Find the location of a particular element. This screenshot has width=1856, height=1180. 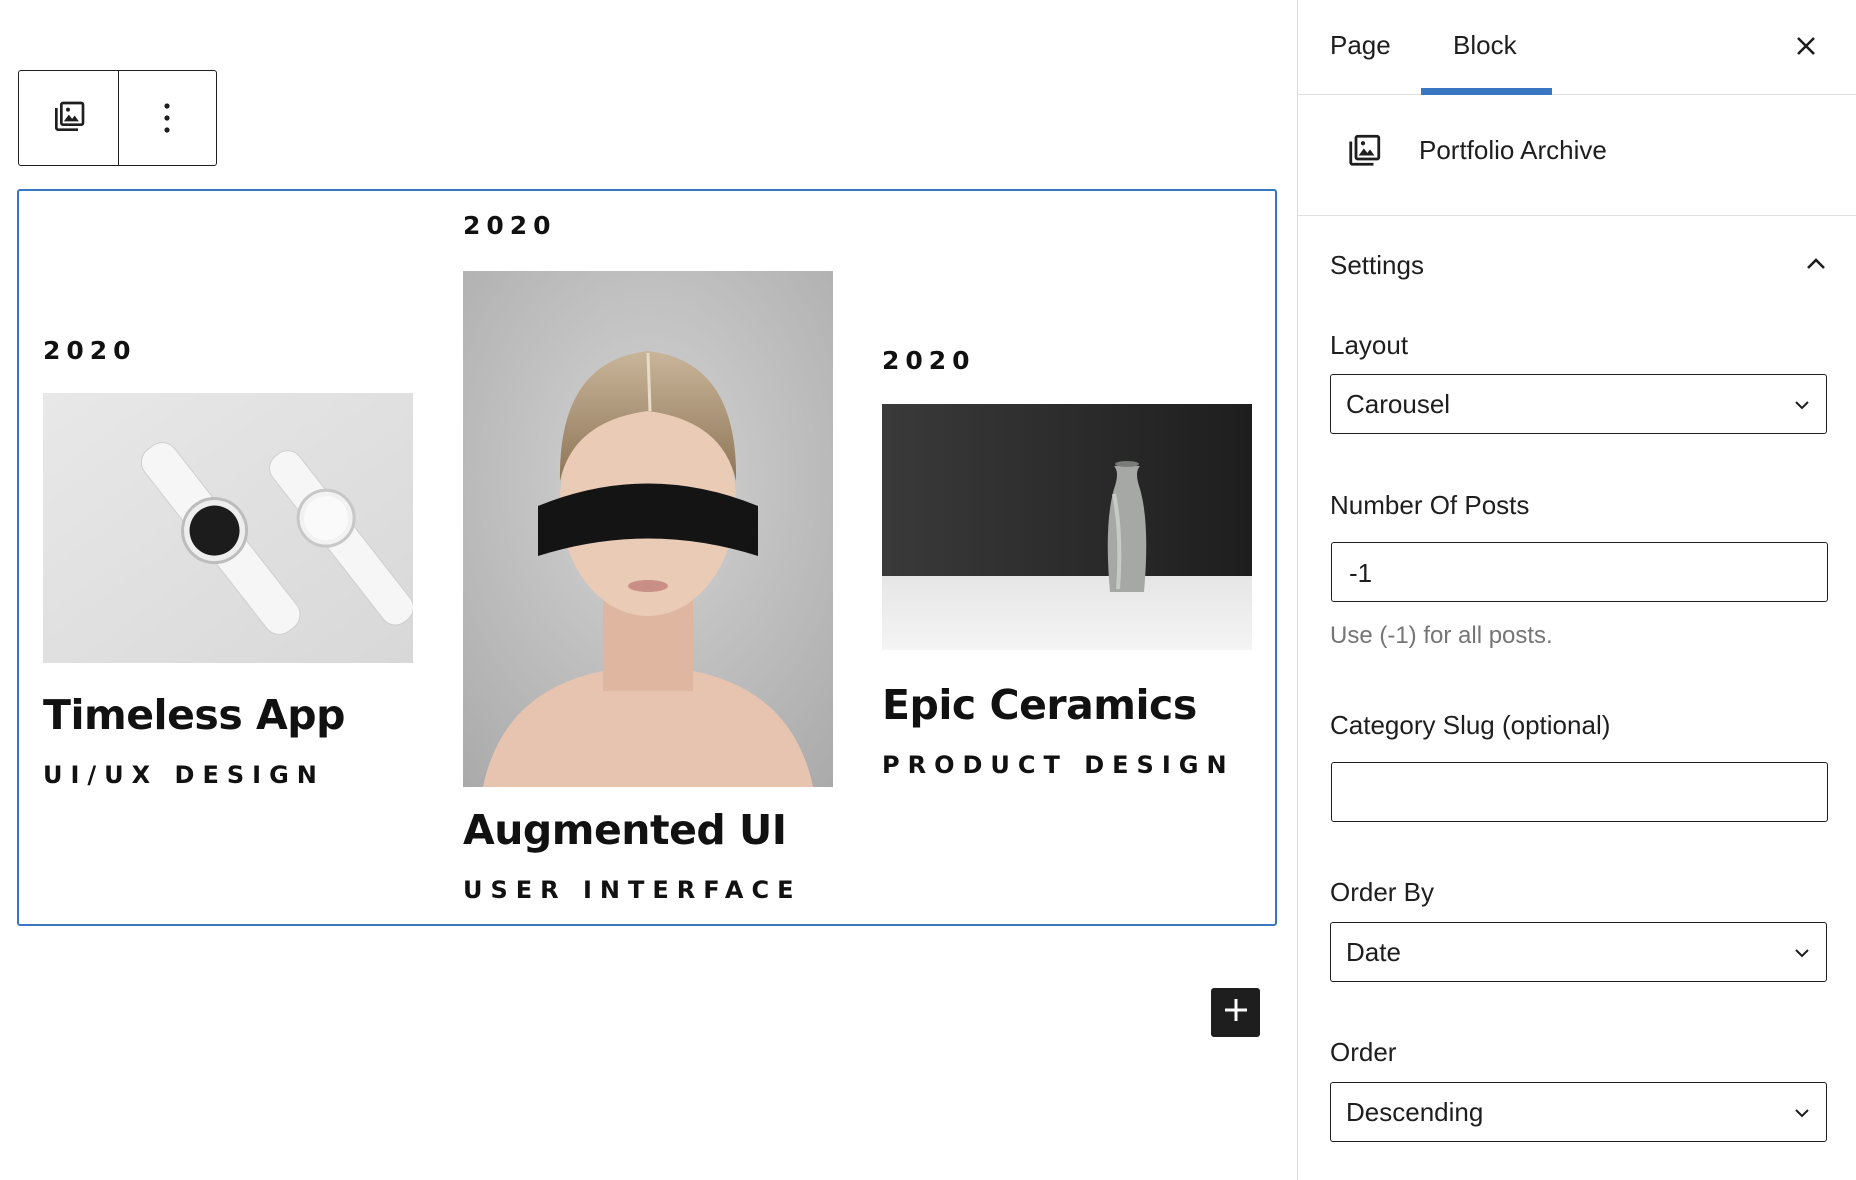

close-sidebar-button is located at coordinates (1806, 48).